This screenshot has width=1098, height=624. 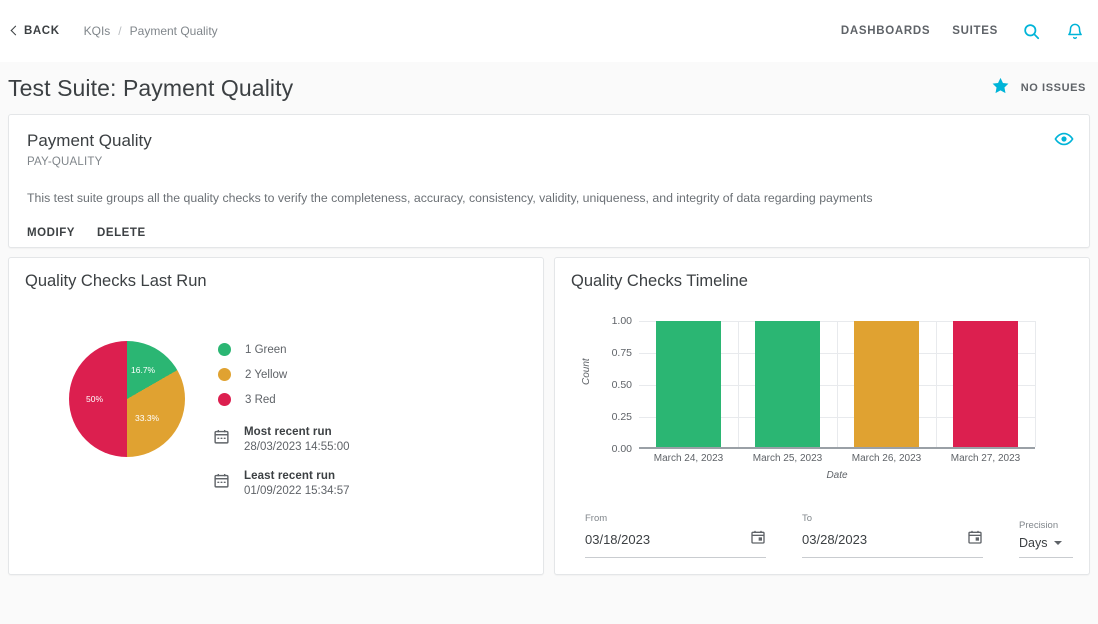 What do you see at coordinates (621, 417) in the screenshot?
I see `y-axis-tick: 0.25` at bounding box center [621, 417].